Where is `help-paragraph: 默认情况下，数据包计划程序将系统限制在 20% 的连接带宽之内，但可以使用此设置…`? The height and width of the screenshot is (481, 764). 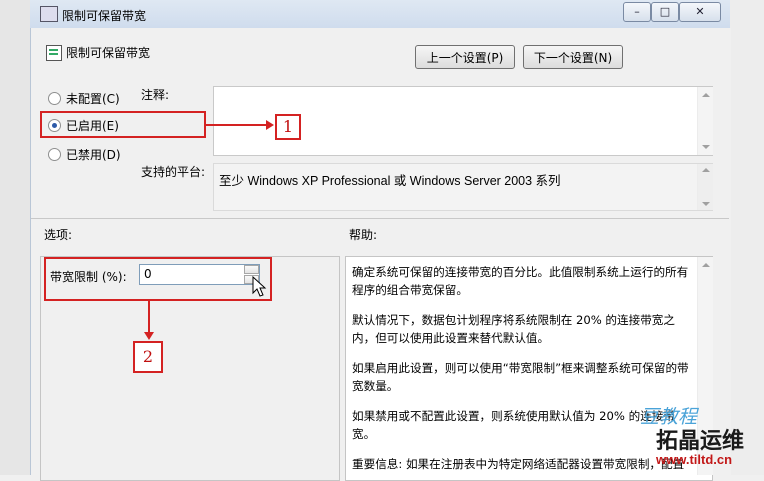 help-paragraph: 默认情况下，数据包计划程序将系统限制在 20% 的连接带宽之内，但可以使用此设置… is located at coordinates (513, 329).